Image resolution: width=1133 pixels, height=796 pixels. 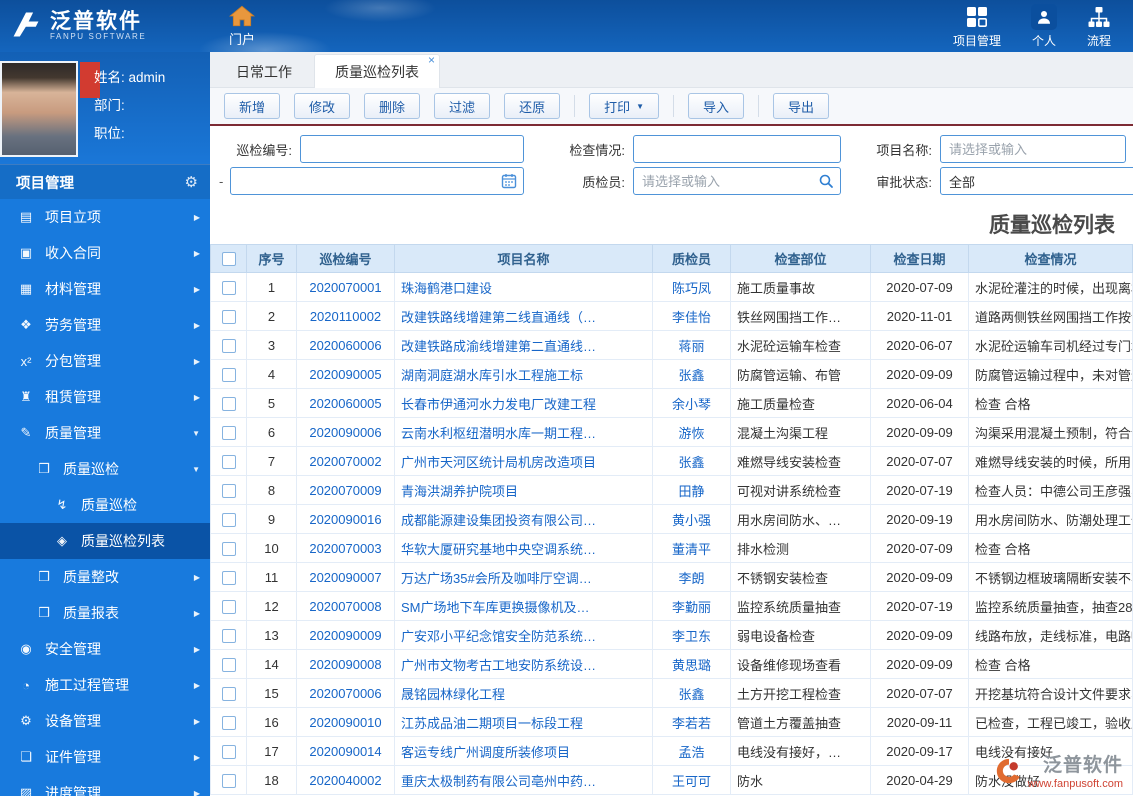 What do you see at coordinates (691, 403) in the screenshot?
I see `inspector-link: 余小琴` at bounding box center [691, 403].